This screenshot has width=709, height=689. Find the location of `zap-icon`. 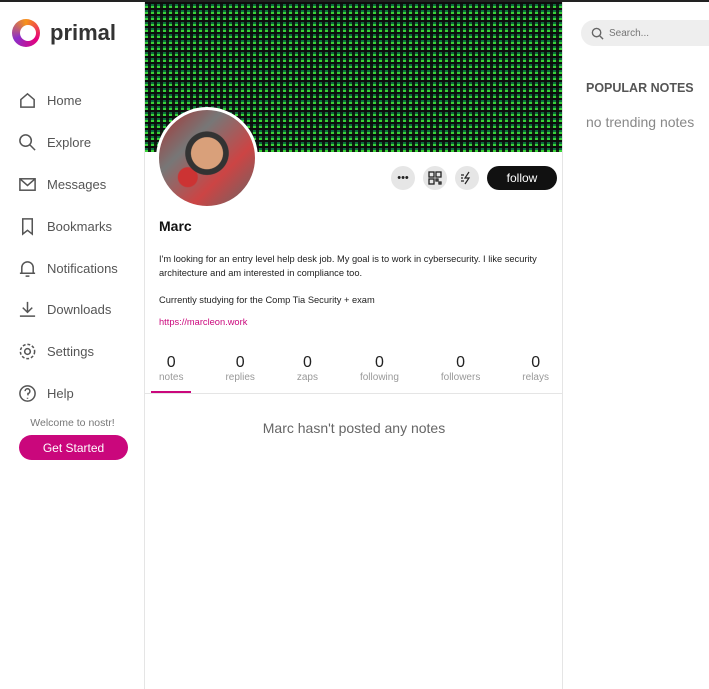

zap-icon is located at coordinates (466, 178).